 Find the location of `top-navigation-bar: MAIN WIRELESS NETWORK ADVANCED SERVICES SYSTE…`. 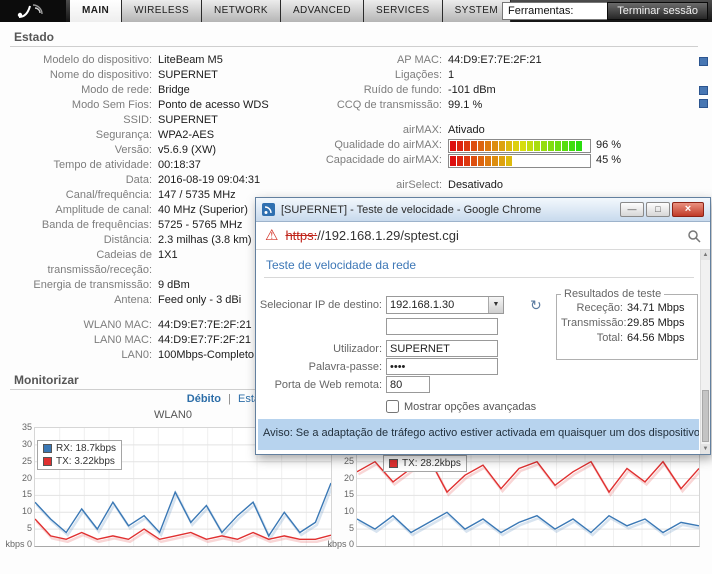

top-navigation-bar: MAIN WIRELESS NETWORK ADVANCED SERVICES SYSTE… is located at coordinates (356, 11).